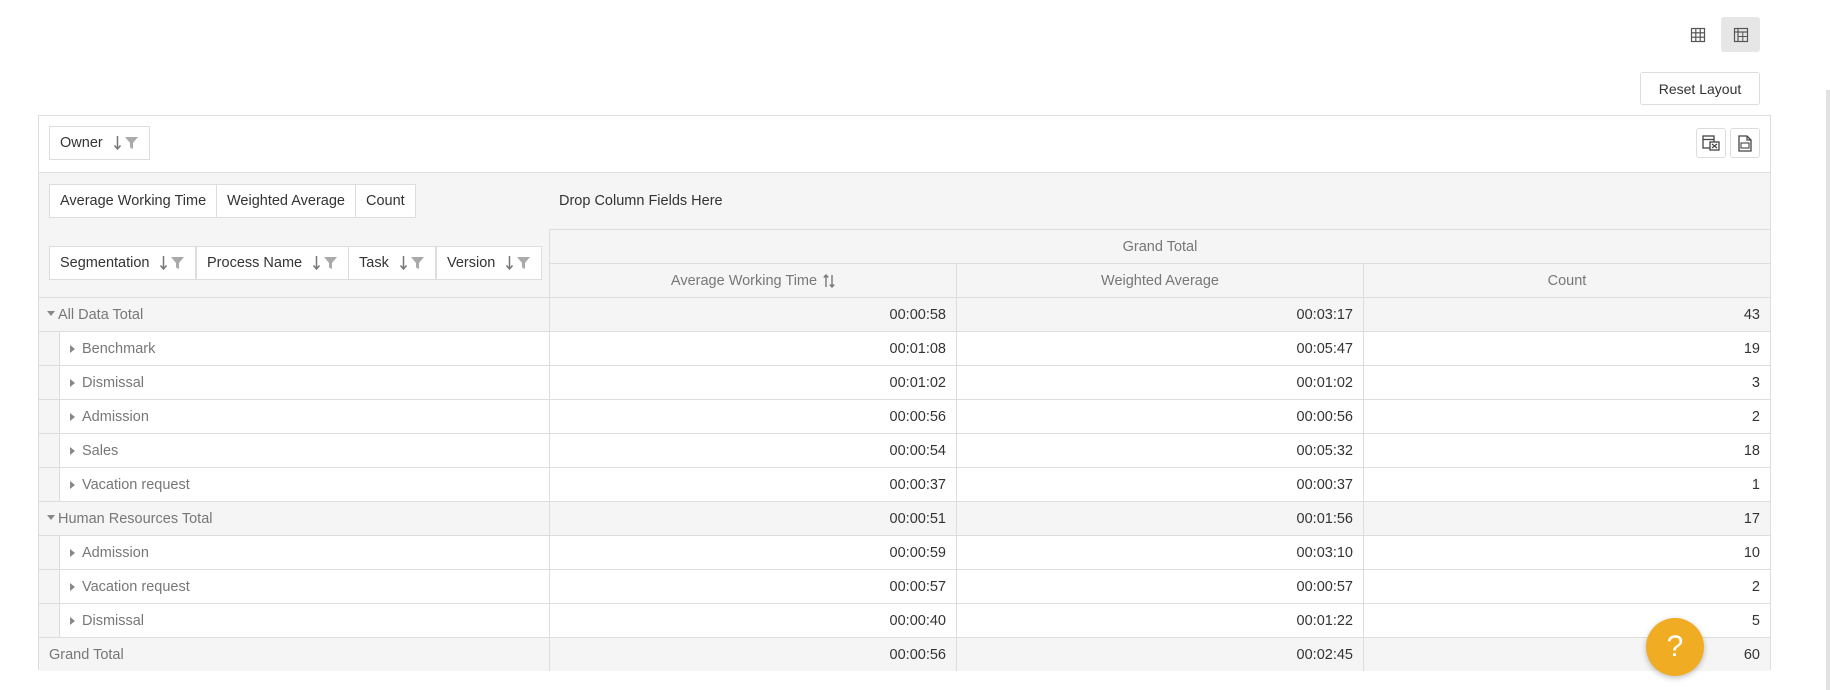 The height and width of the screenshot is (690, 1830). I want to click on row-field-process-name: Process Name, so click(273, 263).